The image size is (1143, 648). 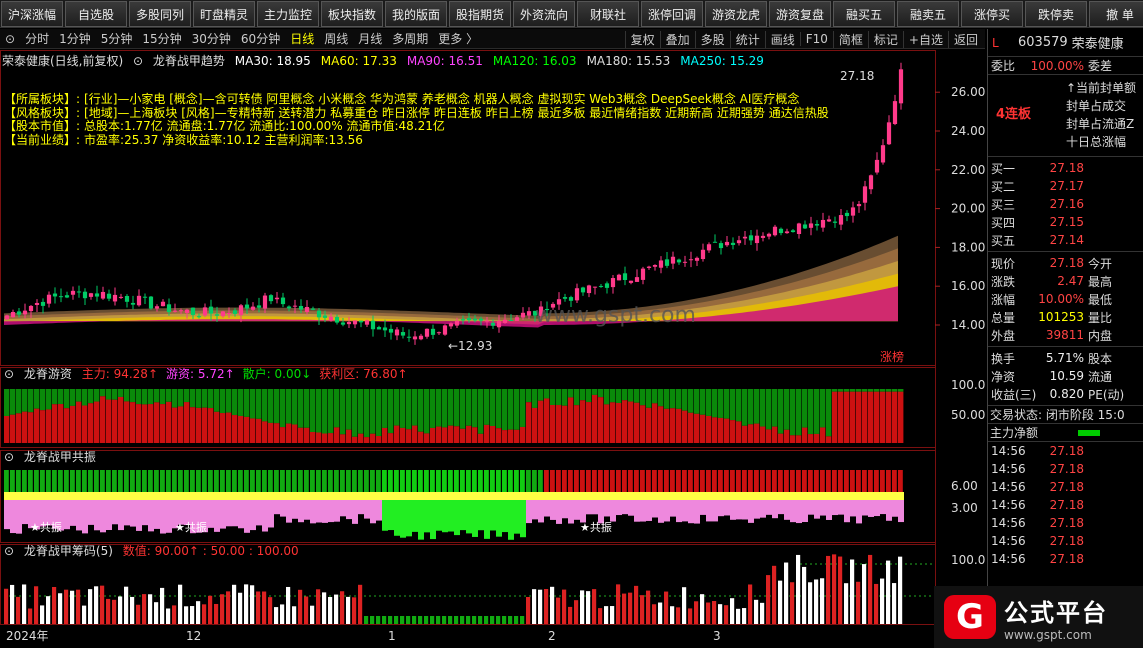 What do you see at coordinates (9, 374) in the screenshot?
I see `panel1-menu-icon: ⊙` at bounding box center [9, 374].